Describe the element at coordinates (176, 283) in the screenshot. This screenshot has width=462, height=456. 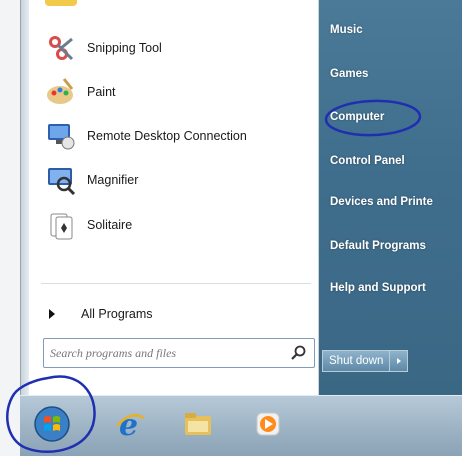
I see `programs-separator` at that location.